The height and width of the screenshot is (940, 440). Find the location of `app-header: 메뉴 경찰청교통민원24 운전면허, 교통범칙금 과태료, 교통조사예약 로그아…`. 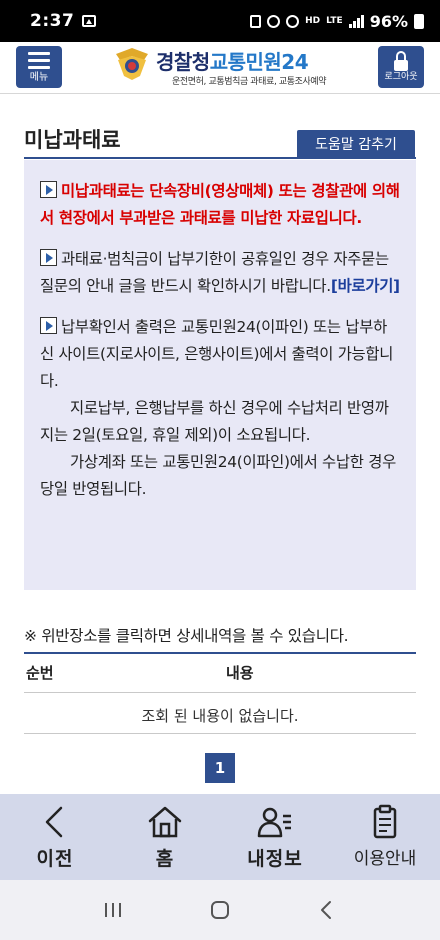

app-header: 메뉴 경찰청교통민원24 운전면허, 교통범칙금 과태료, 교통조사예약 로그아… is located at coordinates (220, 68).